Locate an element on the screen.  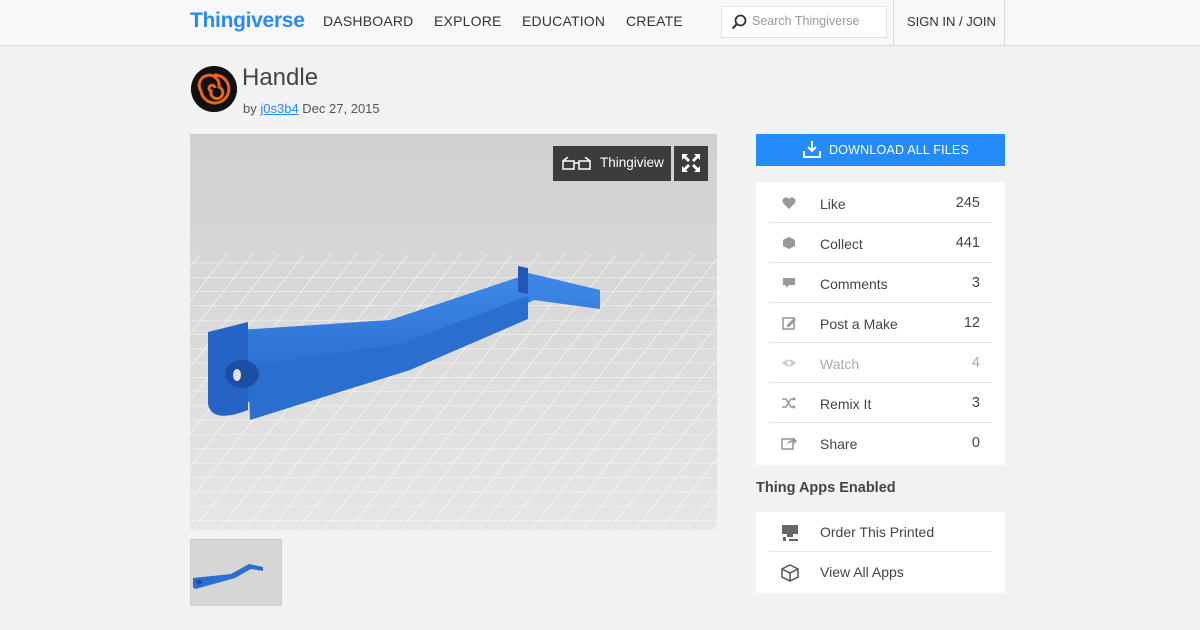
post-a-make-row: Post a Make 12 is located at coordinates (880, 323).